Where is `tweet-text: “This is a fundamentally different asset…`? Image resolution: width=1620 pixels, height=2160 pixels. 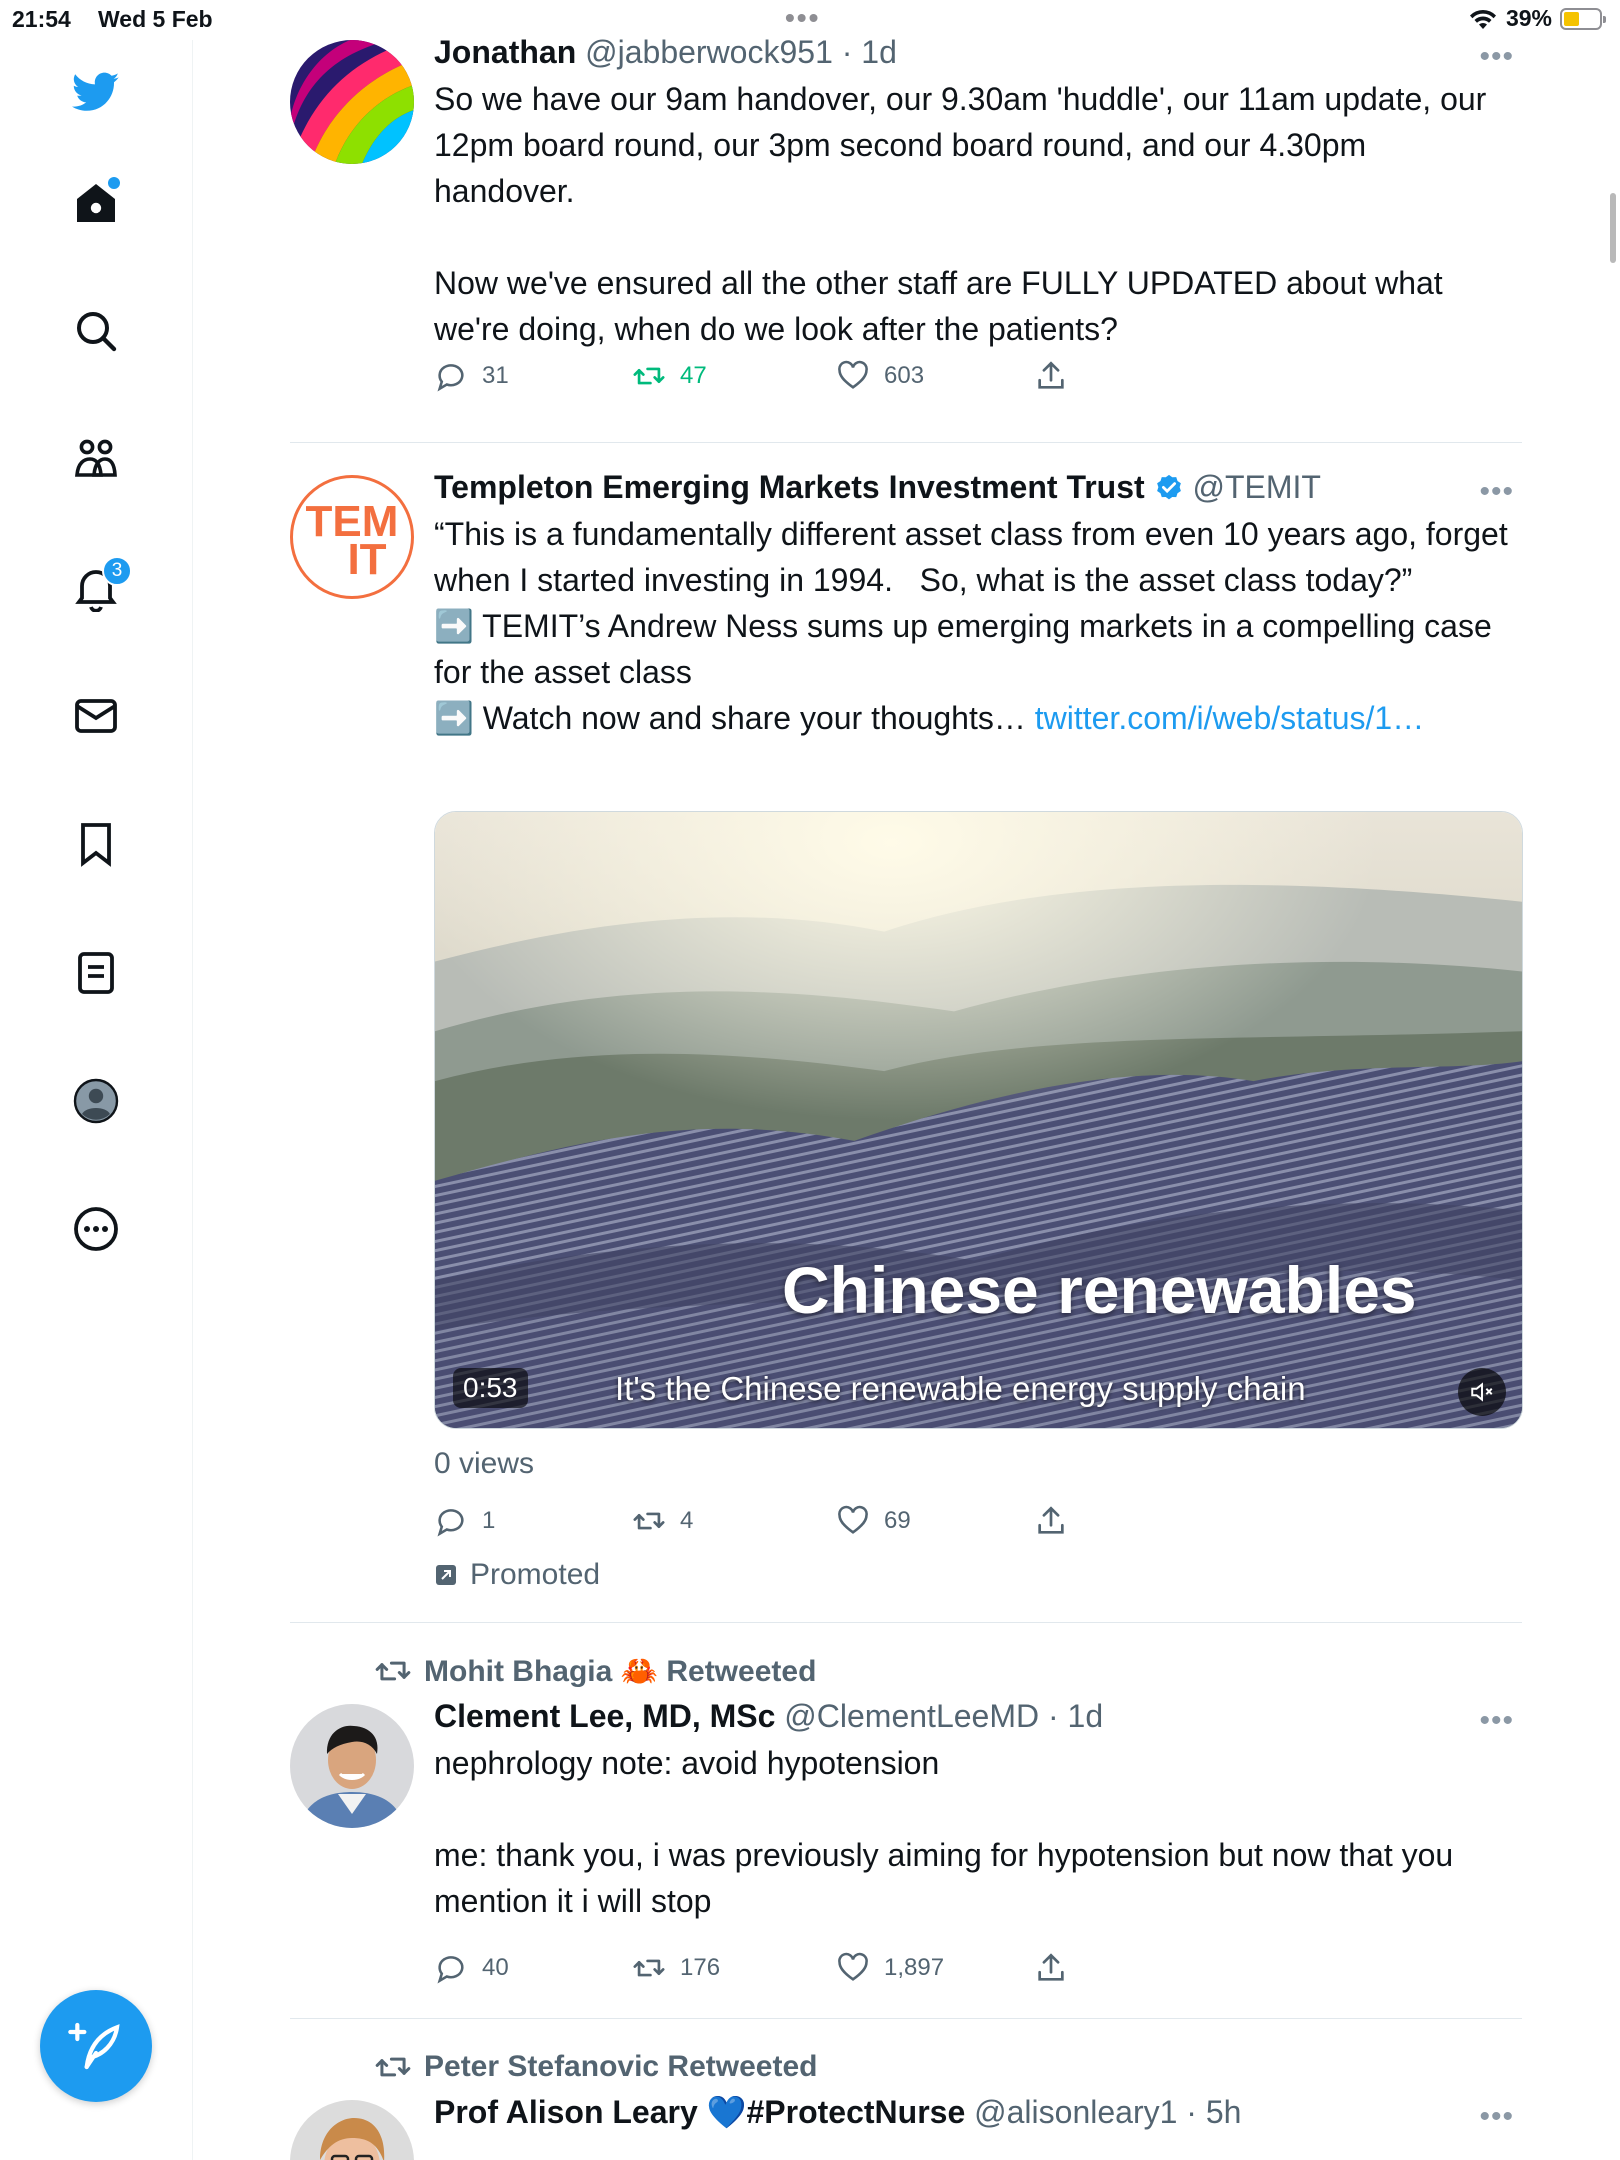 tweet-text: “This is a fundamentally different asset… is located at coordinates (974, 626).